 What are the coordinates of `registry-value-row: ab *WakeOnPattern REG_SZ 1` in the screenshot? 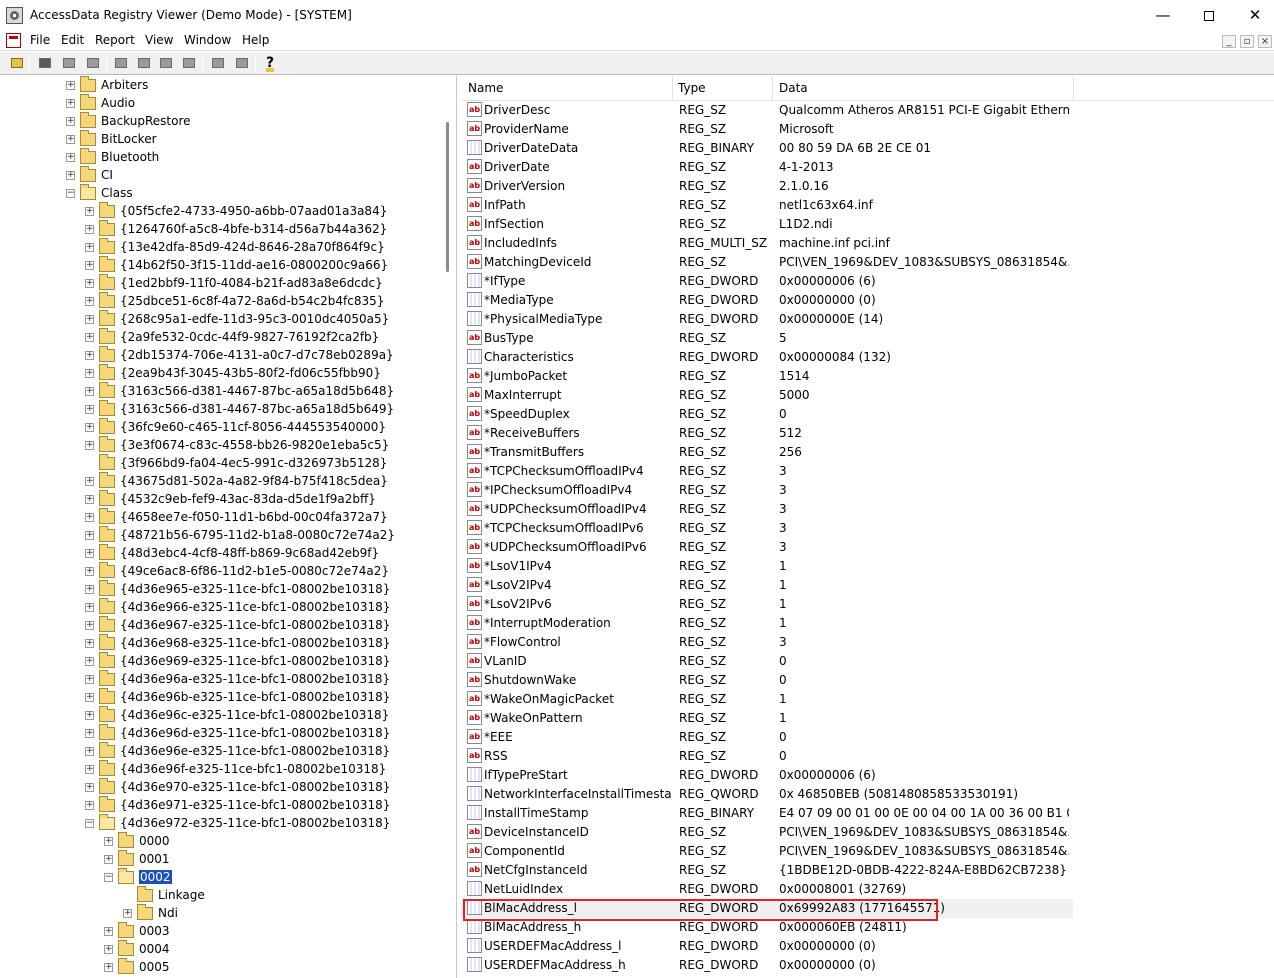 It's located at (767, 718).